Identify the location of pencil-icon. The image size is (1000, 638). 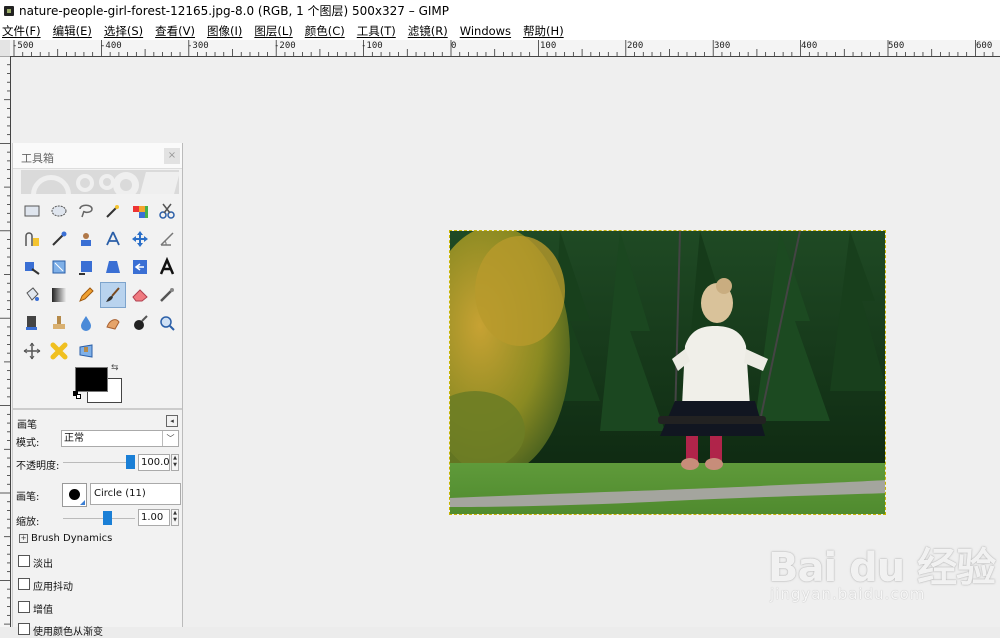
(86, 295).